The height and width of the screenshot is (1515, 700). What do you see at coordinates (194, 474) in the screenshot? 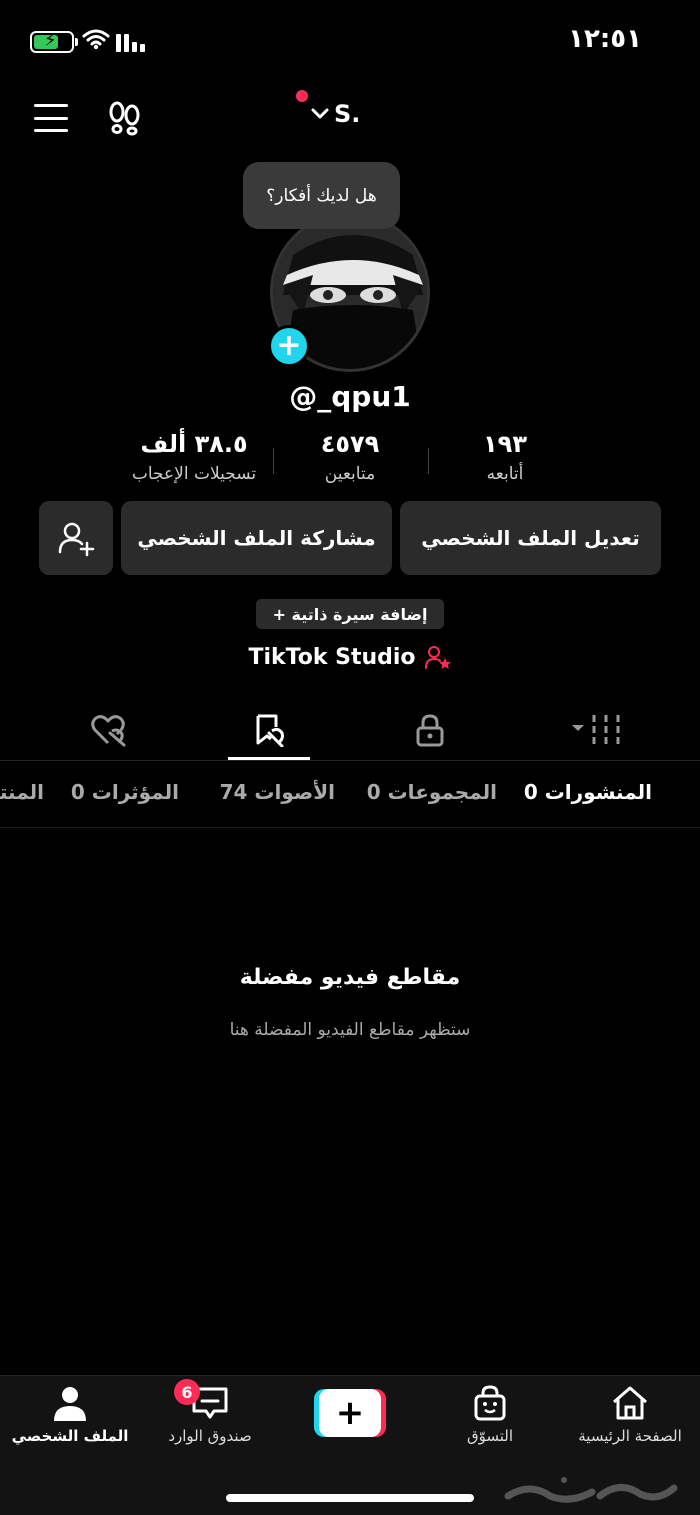
I see `likes-label: تسجيلات الإعجاب` at bounding box center [194, 474].